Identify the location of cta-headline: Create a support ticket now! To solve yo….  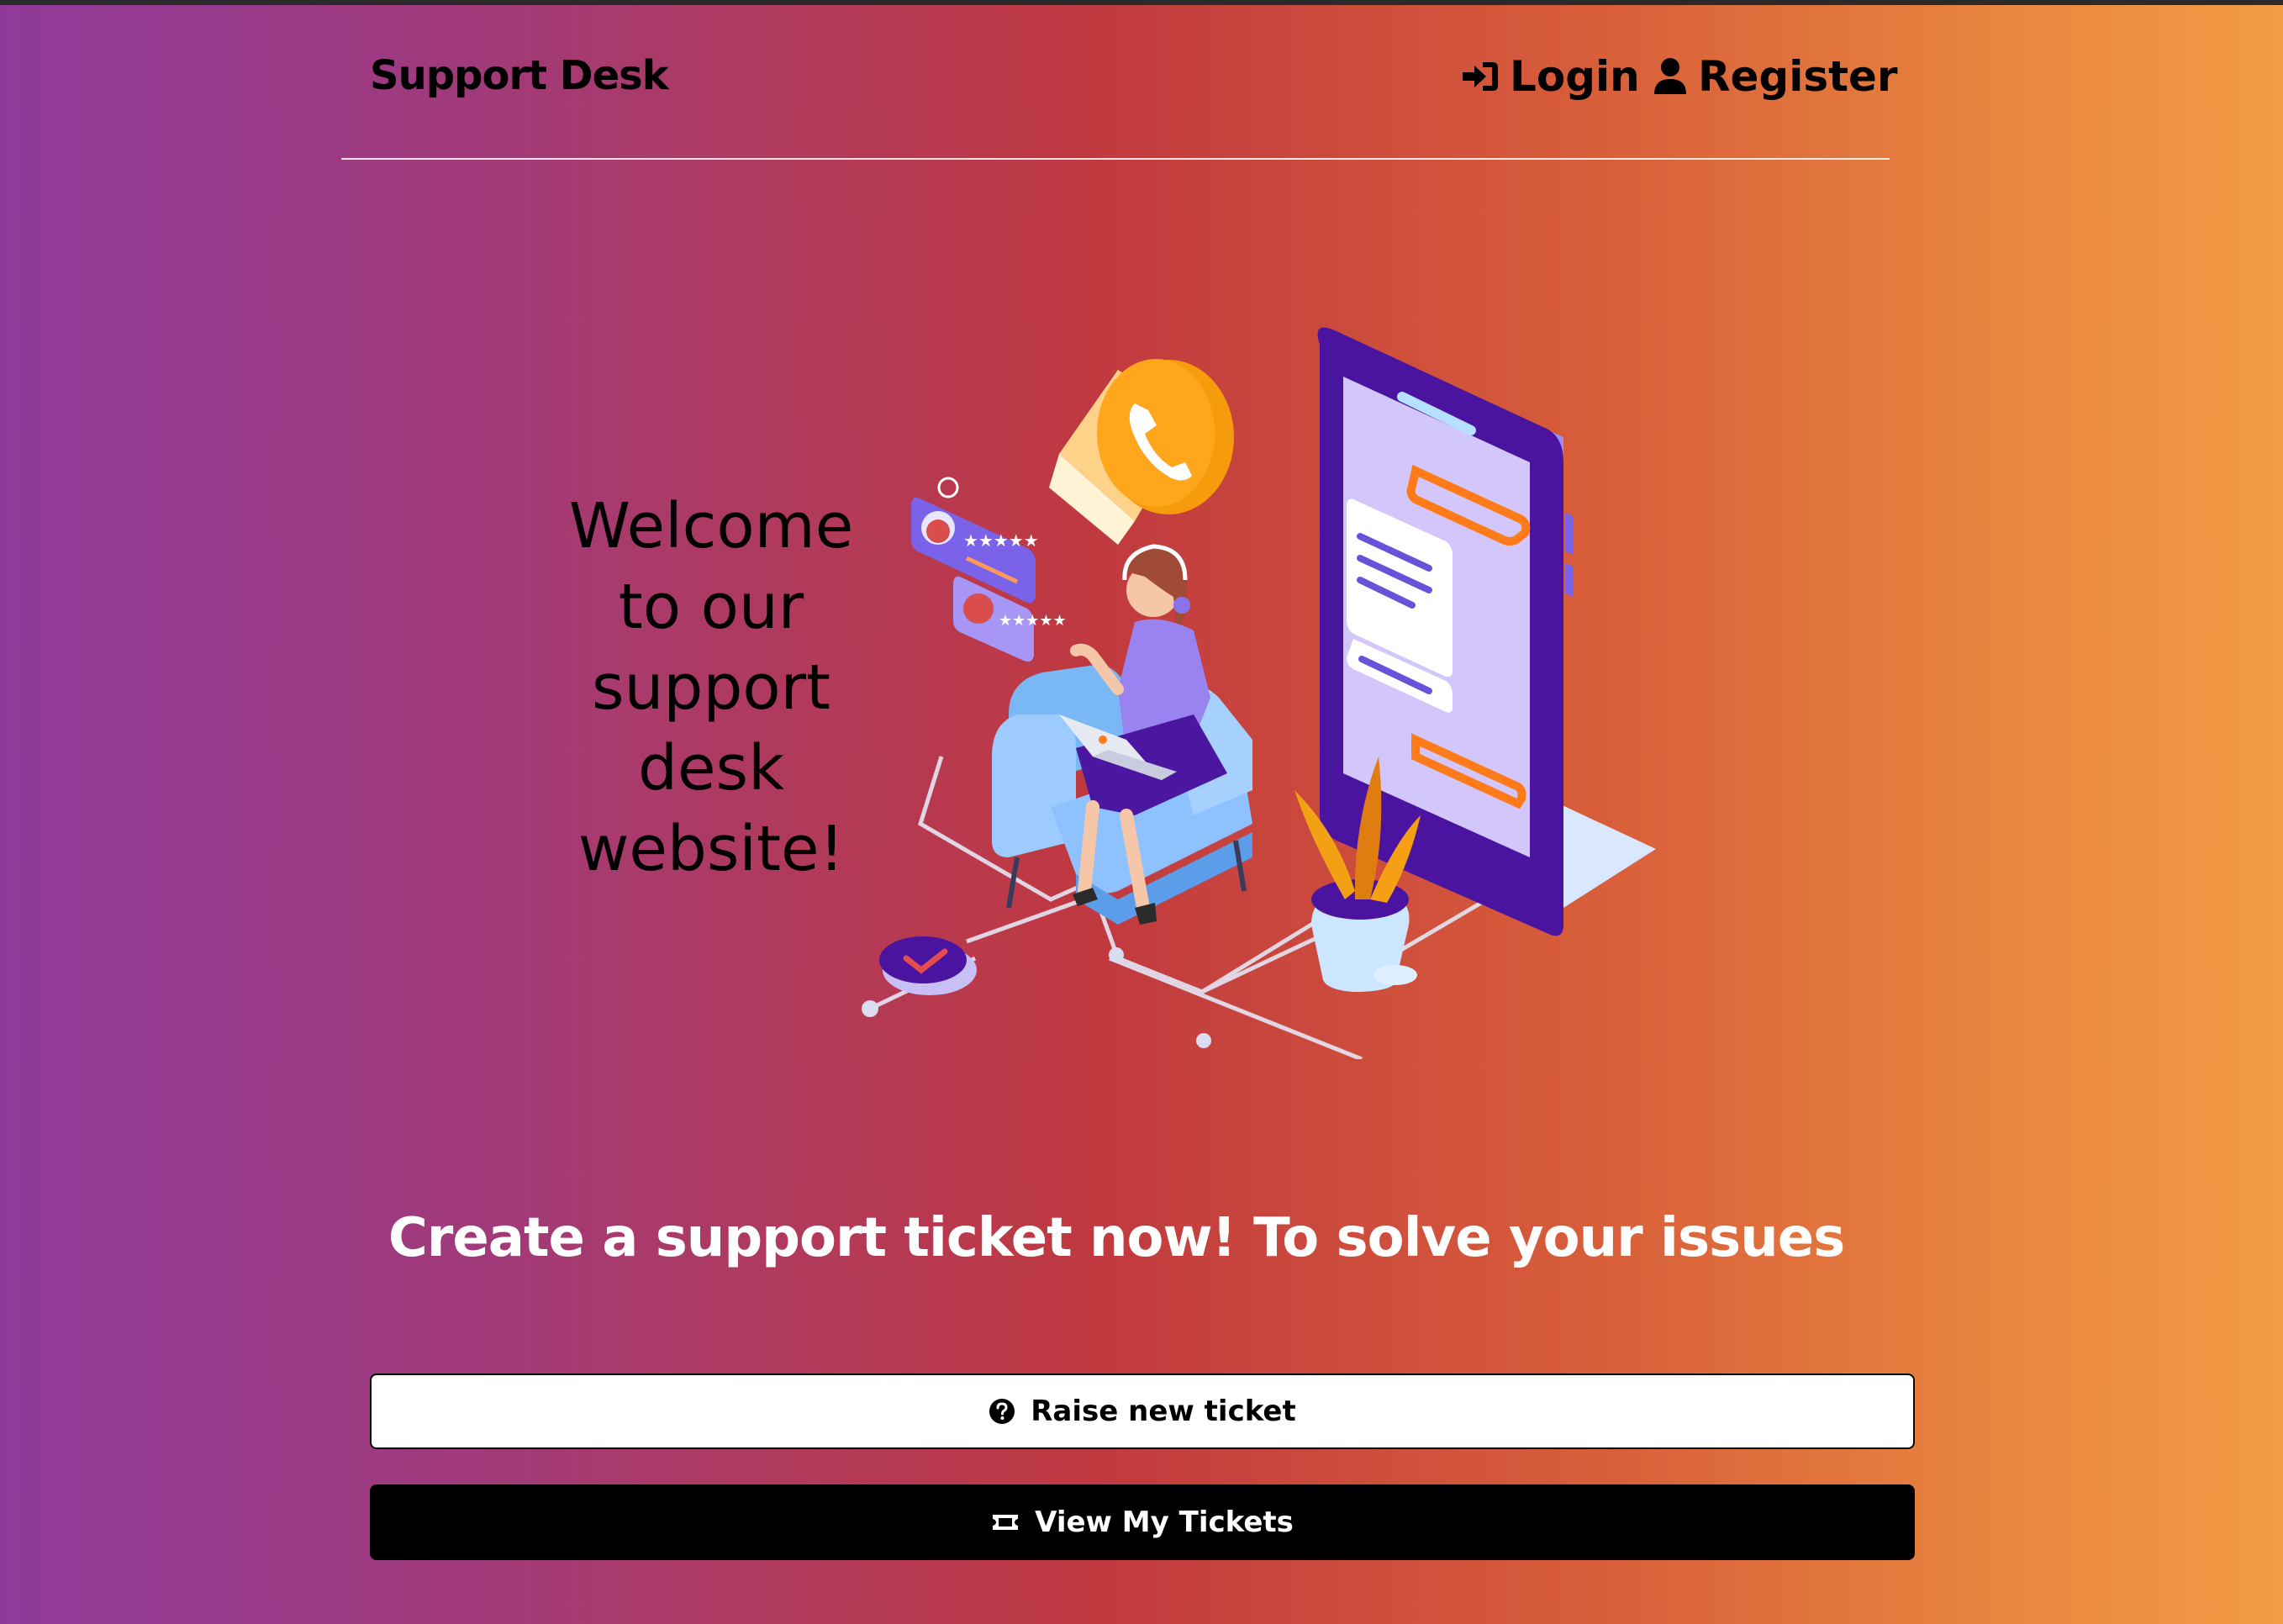
(1116, 1238).